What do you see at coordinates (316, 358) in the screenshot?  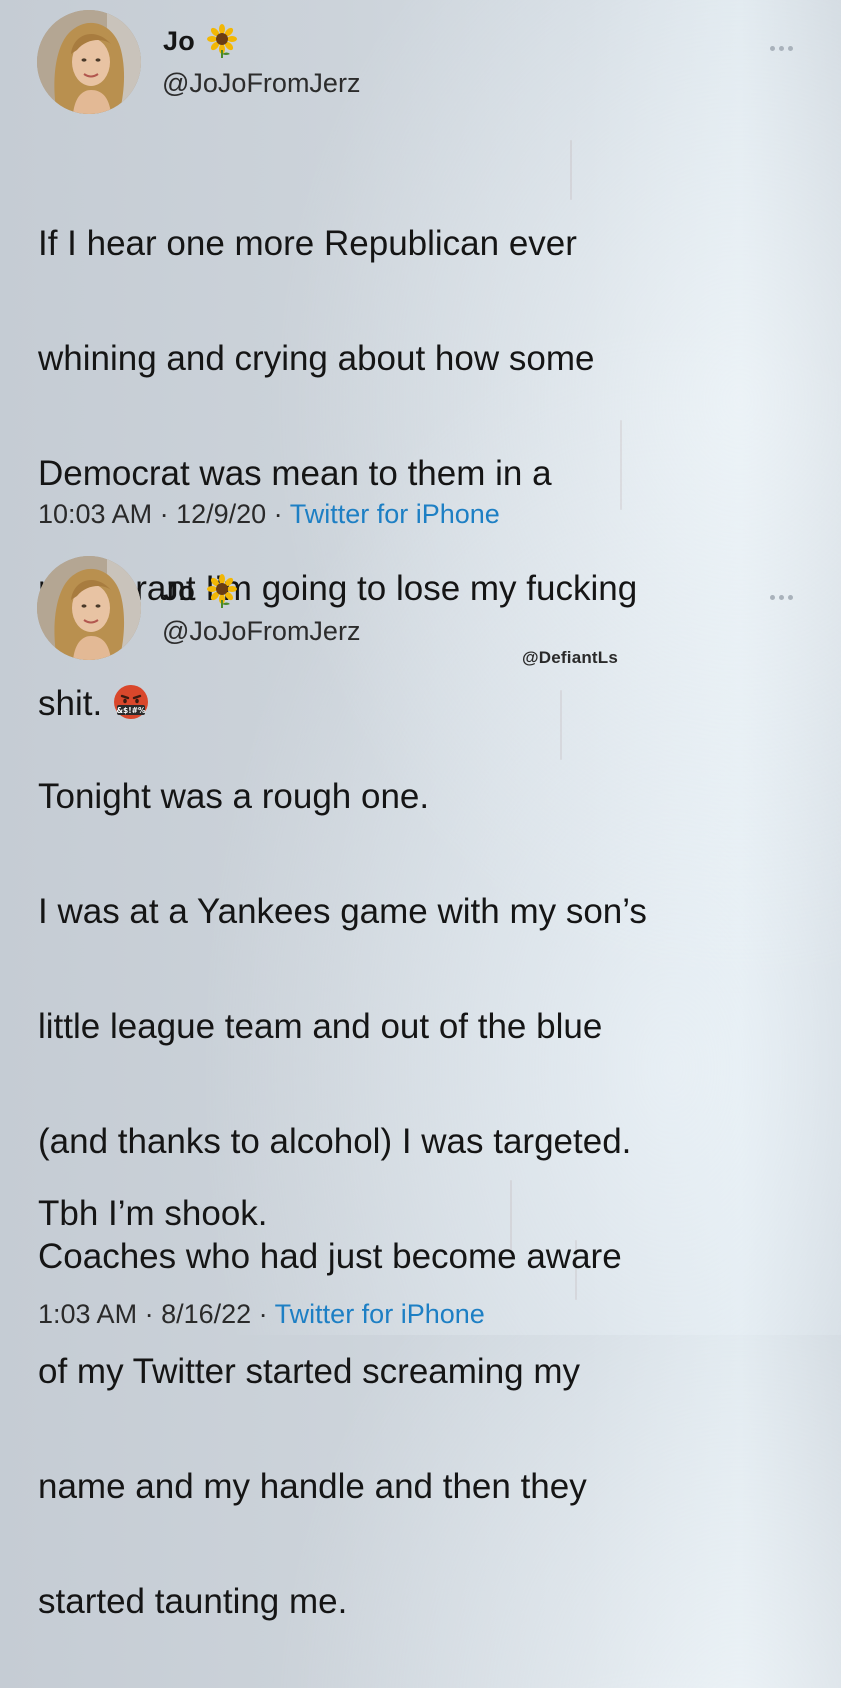 I see `tweet-text-line: whining and crying about how some` at bounding box center [316, 358].